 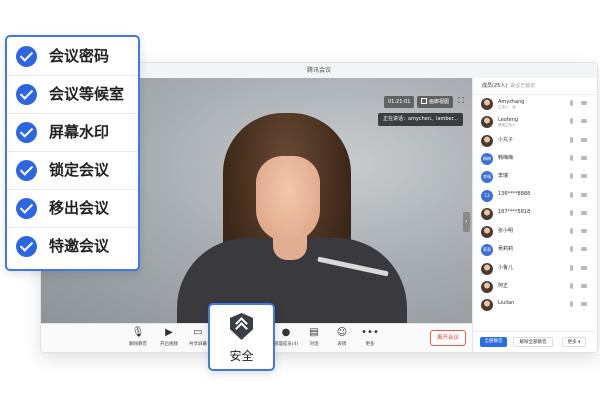 What do you see at coordinates (535, 104) in the screenshot?
I see `member-row: Amyzhang 主持人、我` at bounding box center [535, 104].